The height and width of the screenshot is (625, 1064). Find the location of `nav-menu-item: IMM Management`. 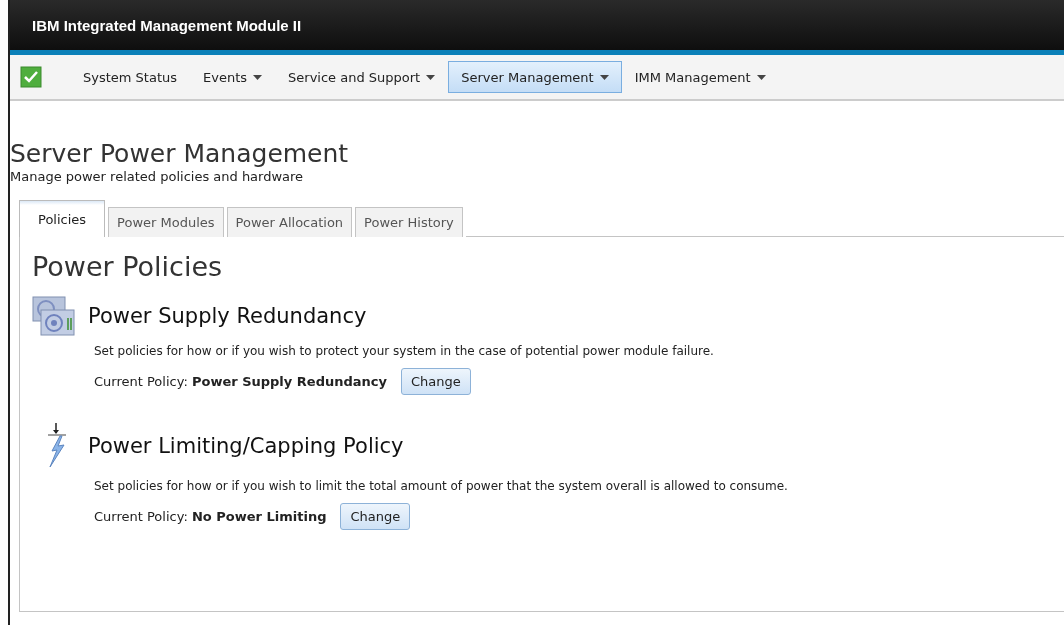

nav-menu-item: IMM Management is located at coordinates (700, 77).